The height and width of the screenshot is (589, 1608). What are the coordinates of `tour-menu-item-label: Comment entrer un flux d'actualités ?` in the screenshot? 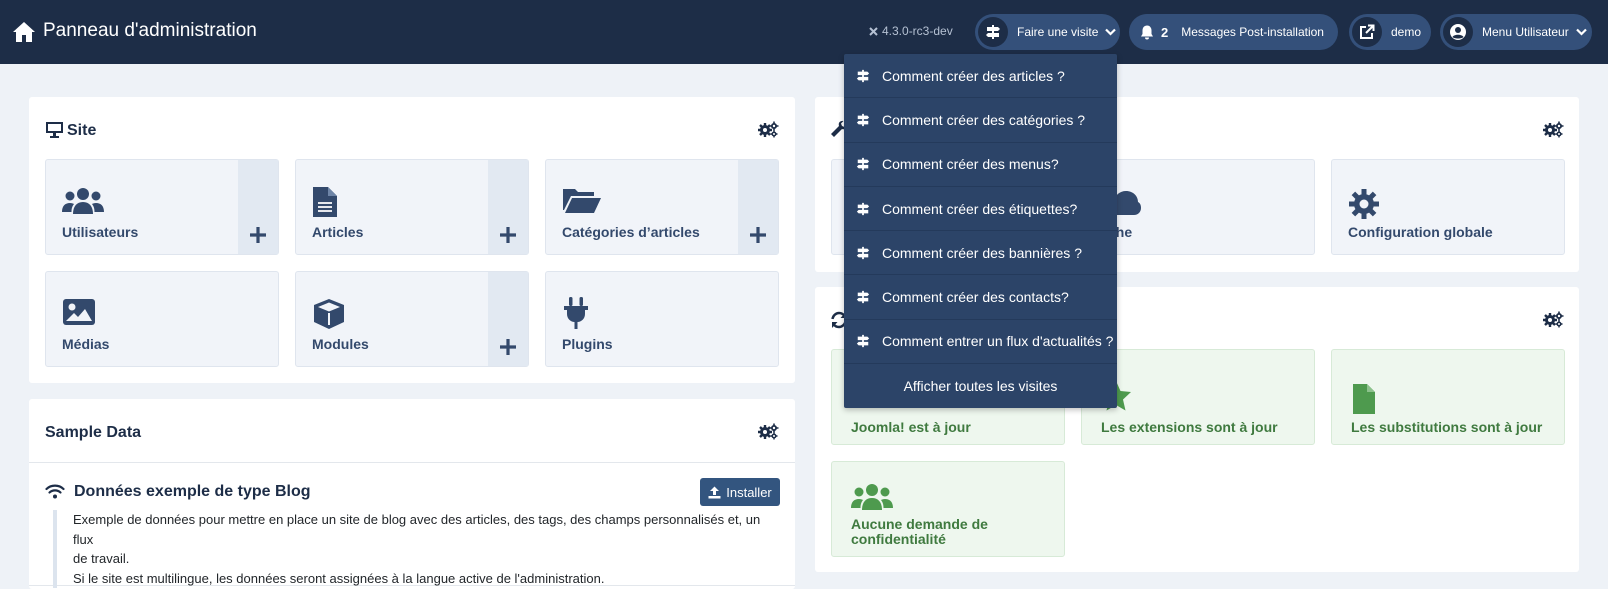 It's located at (998, 341).